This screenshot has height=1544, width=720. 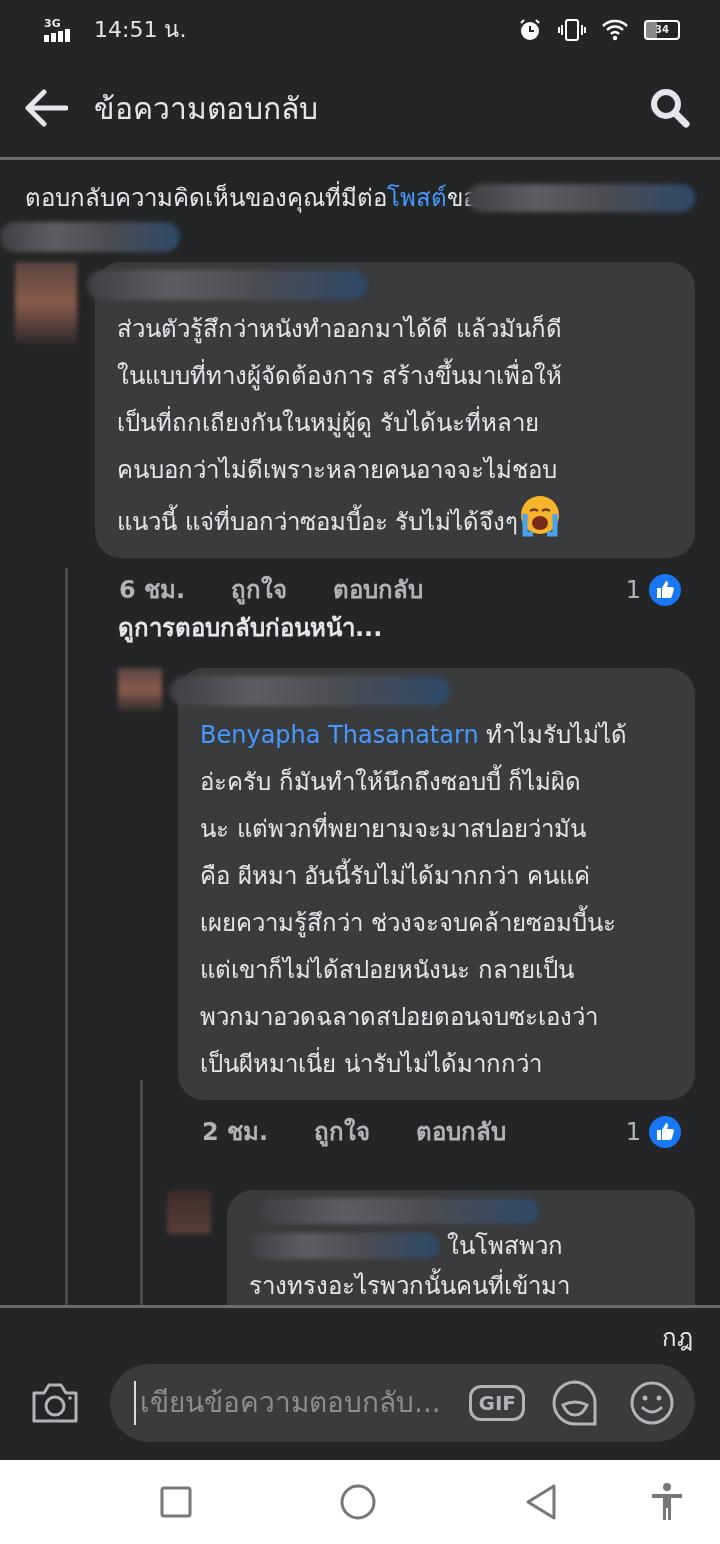 I want to click on comment-text: Benyapha Thasanatarn ทำไมรับไม่ได้ อ่ะครับ ก็มันทำให้นึกถึงซอบบี้ ก็ไม่ผิด นะ แต่พวกที่พยายามจะมาสปอยว่ามัน คือ ผีหมา อันนี้รับไม่ได้มากกว่า คนแค่ เผยความรู้สึกว่า ช่วงจะจบคล้ายซอมบี้นะ แต่เขาก็ไม่ได้สปอยหนังนะ กลายเป็น พวกมาอวดฉลาดสปอยตอนจบซะเองว่า เป็นผีหมาเนี่ย น่ารับไม่ได้มากกว่า, so click(x=414, y=899).